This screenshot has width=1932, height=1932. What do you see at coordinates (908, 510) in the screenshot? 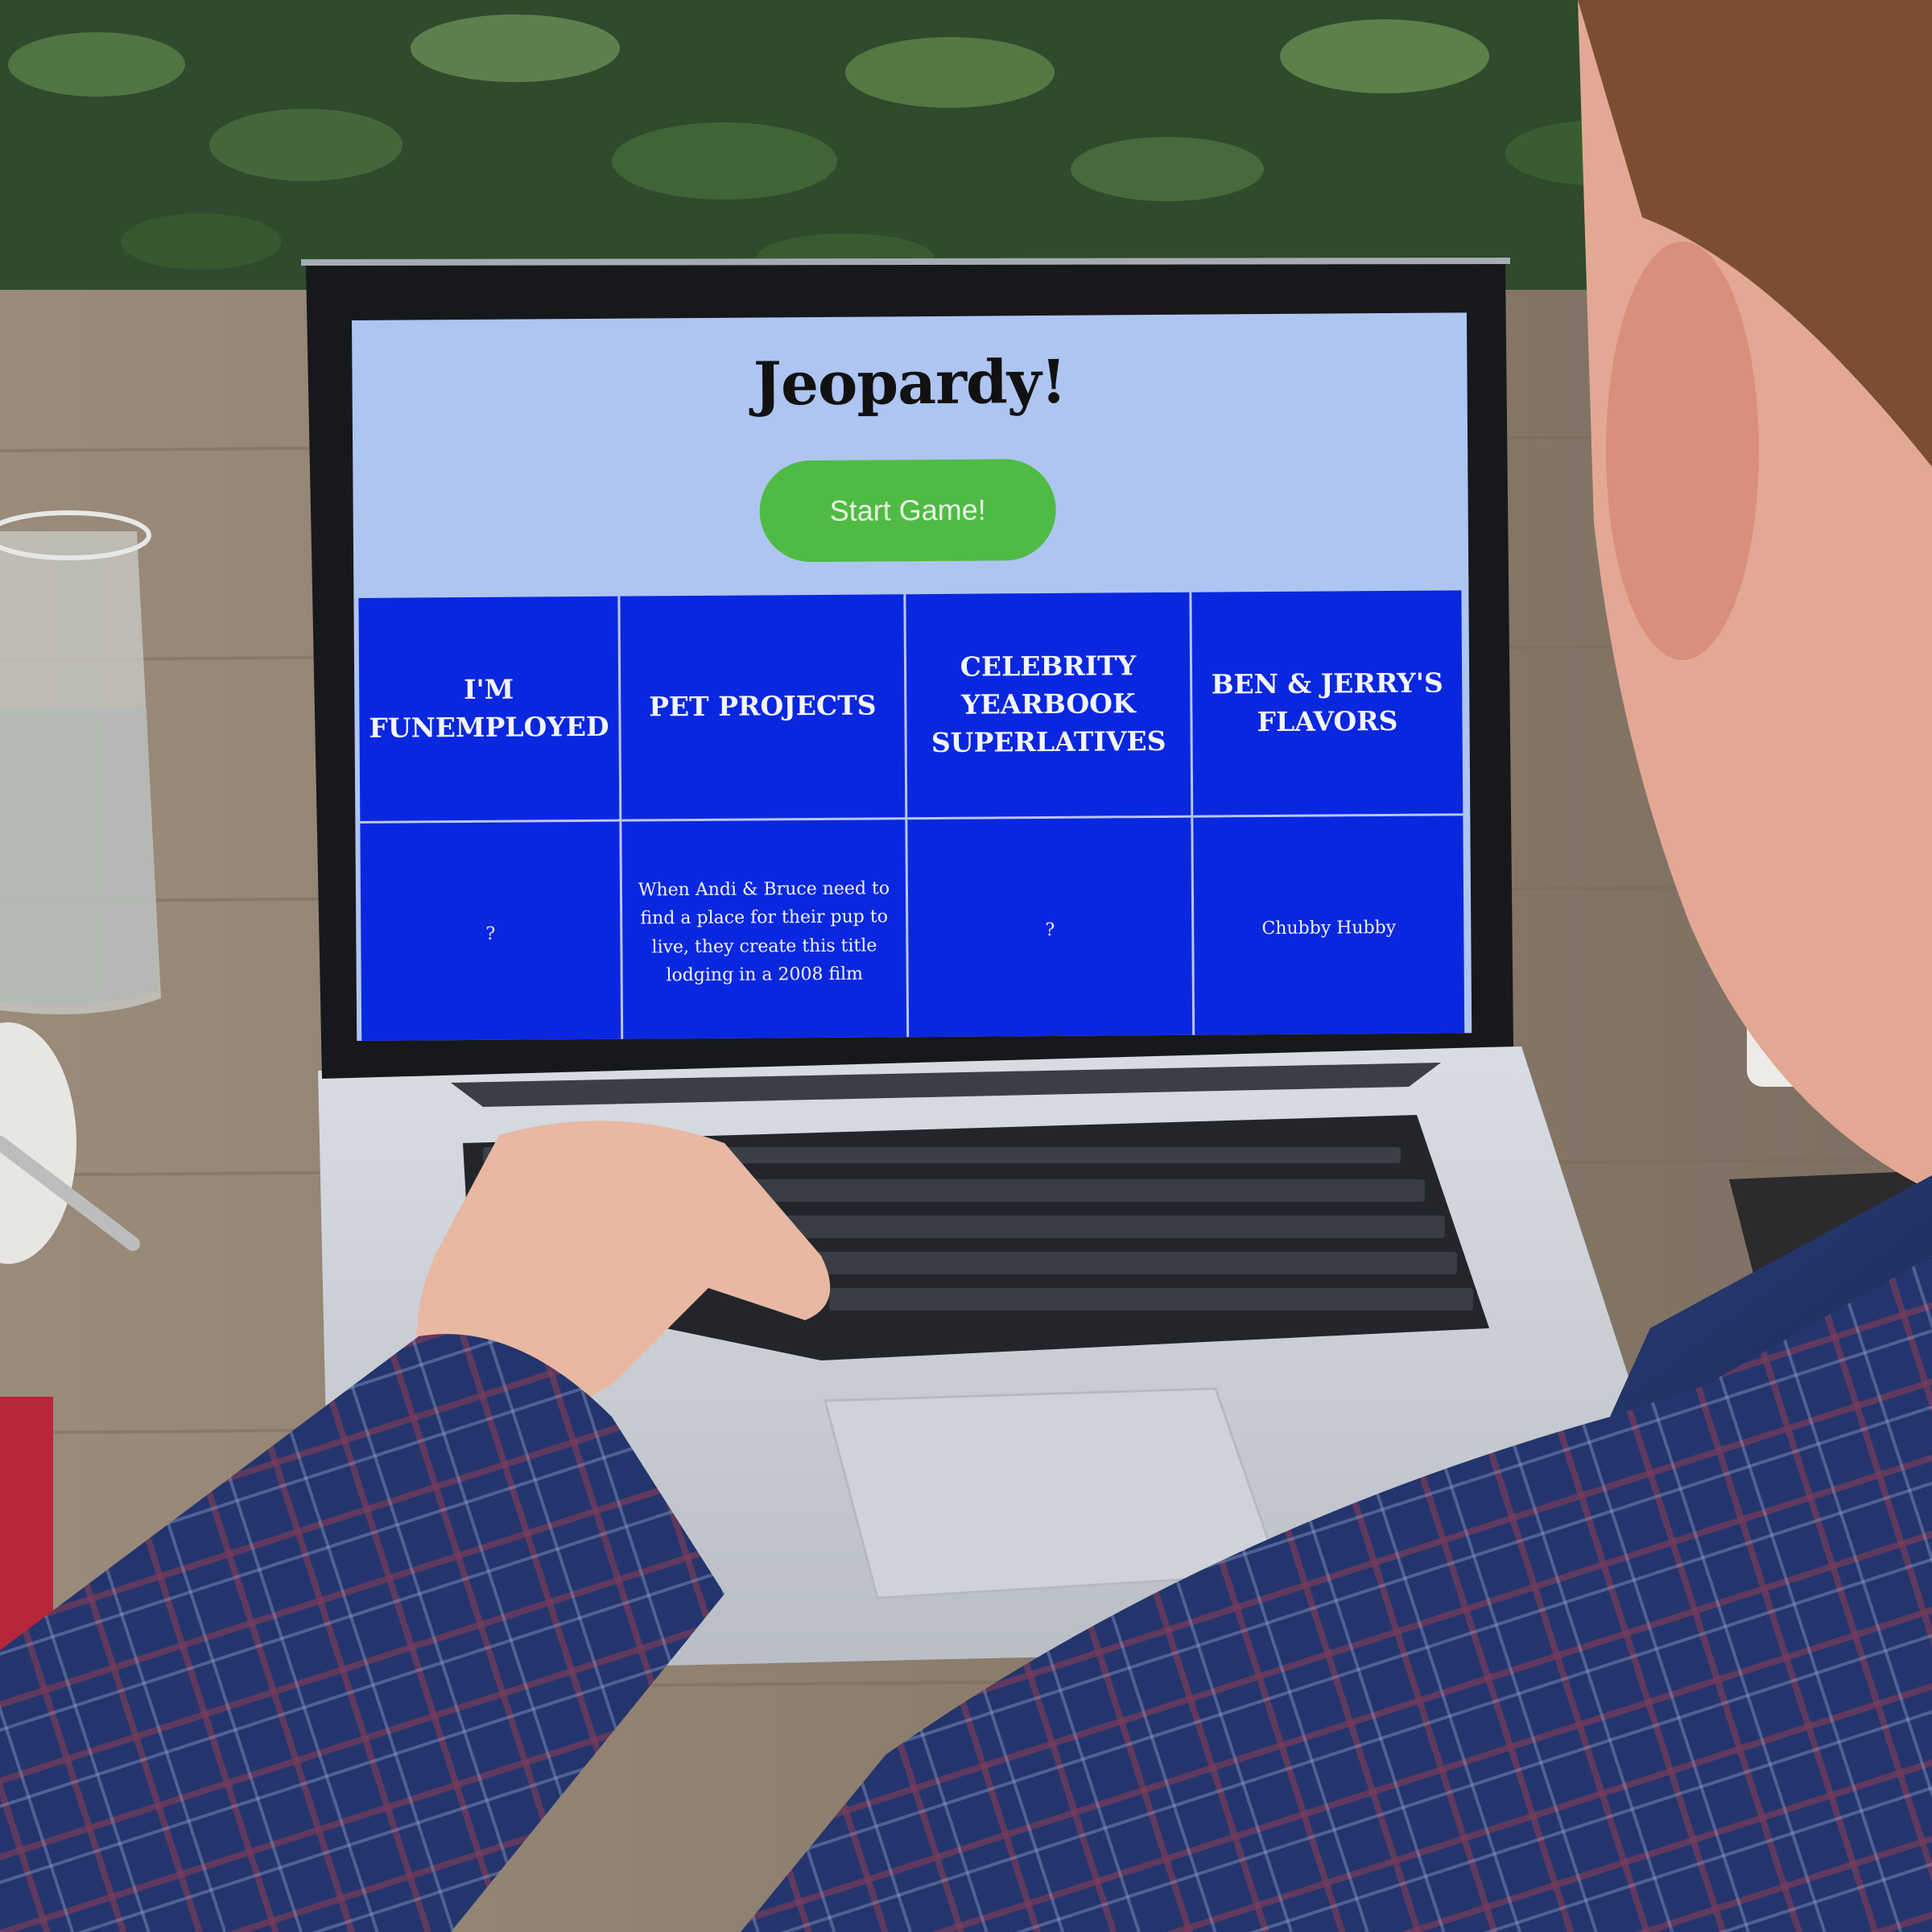
I see `start-game-button: Start Game!` at bounding box center [908, 510].